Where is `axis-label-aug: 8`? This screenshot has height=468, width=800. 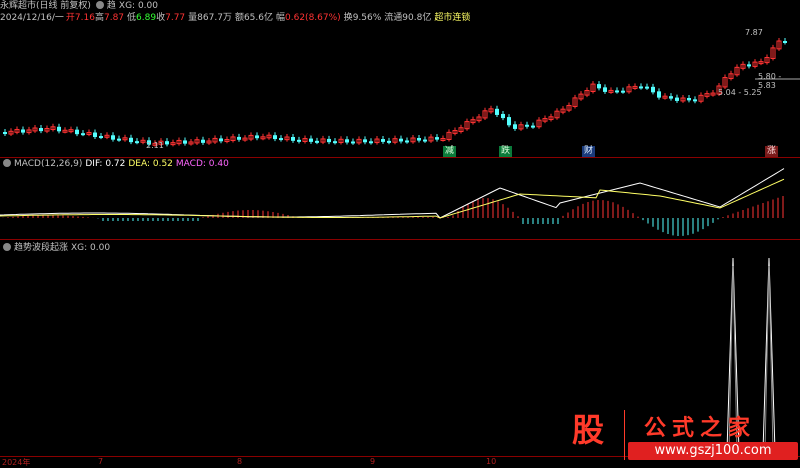
axis-label-aug: 8 is located at coordinates (240, 461).